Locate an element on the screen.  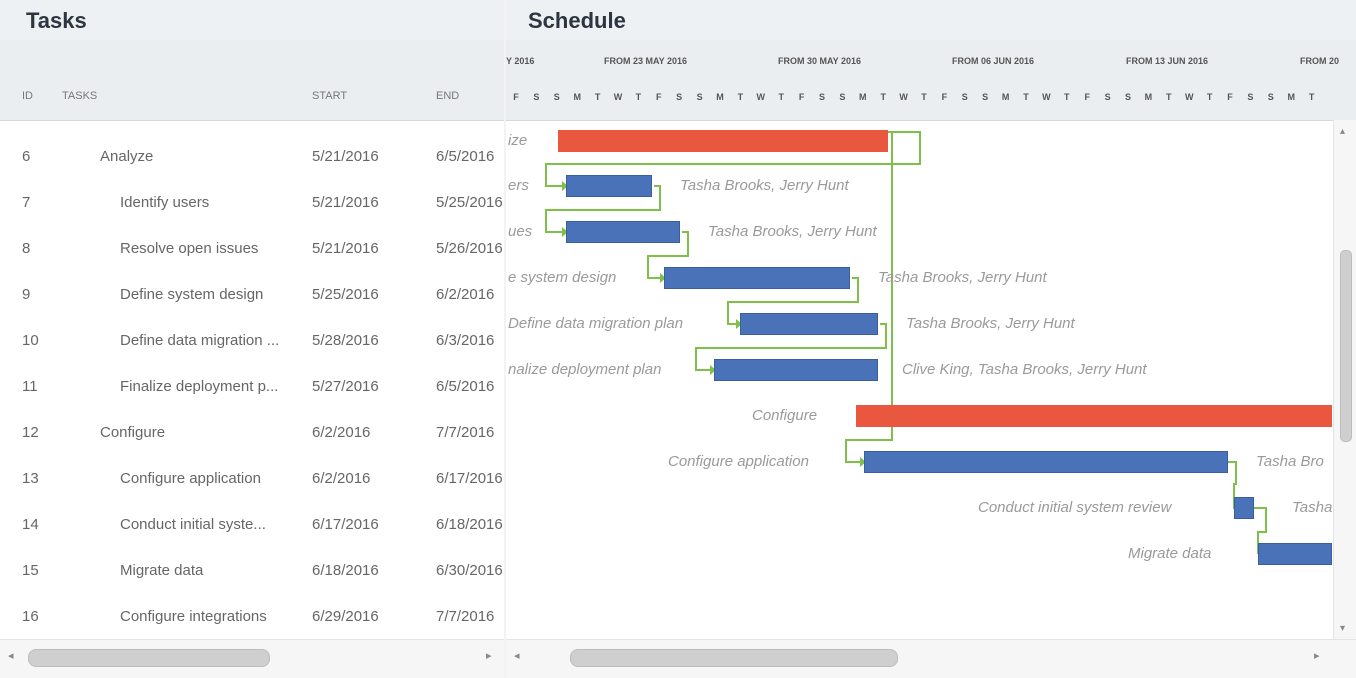
row-id: 14 is located at coordinates (30, 524).